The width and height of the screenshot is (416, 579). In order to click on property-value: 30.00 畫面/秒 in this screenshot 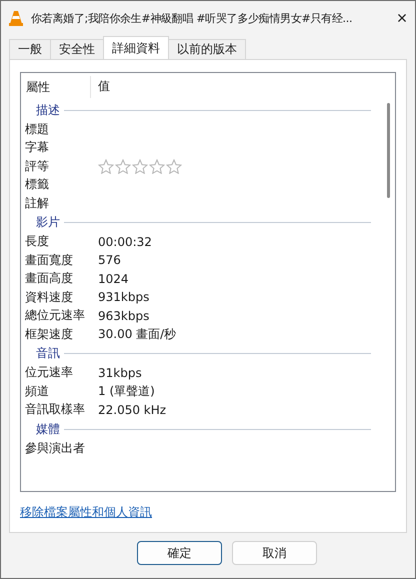, I will do `click(137, 334)`.